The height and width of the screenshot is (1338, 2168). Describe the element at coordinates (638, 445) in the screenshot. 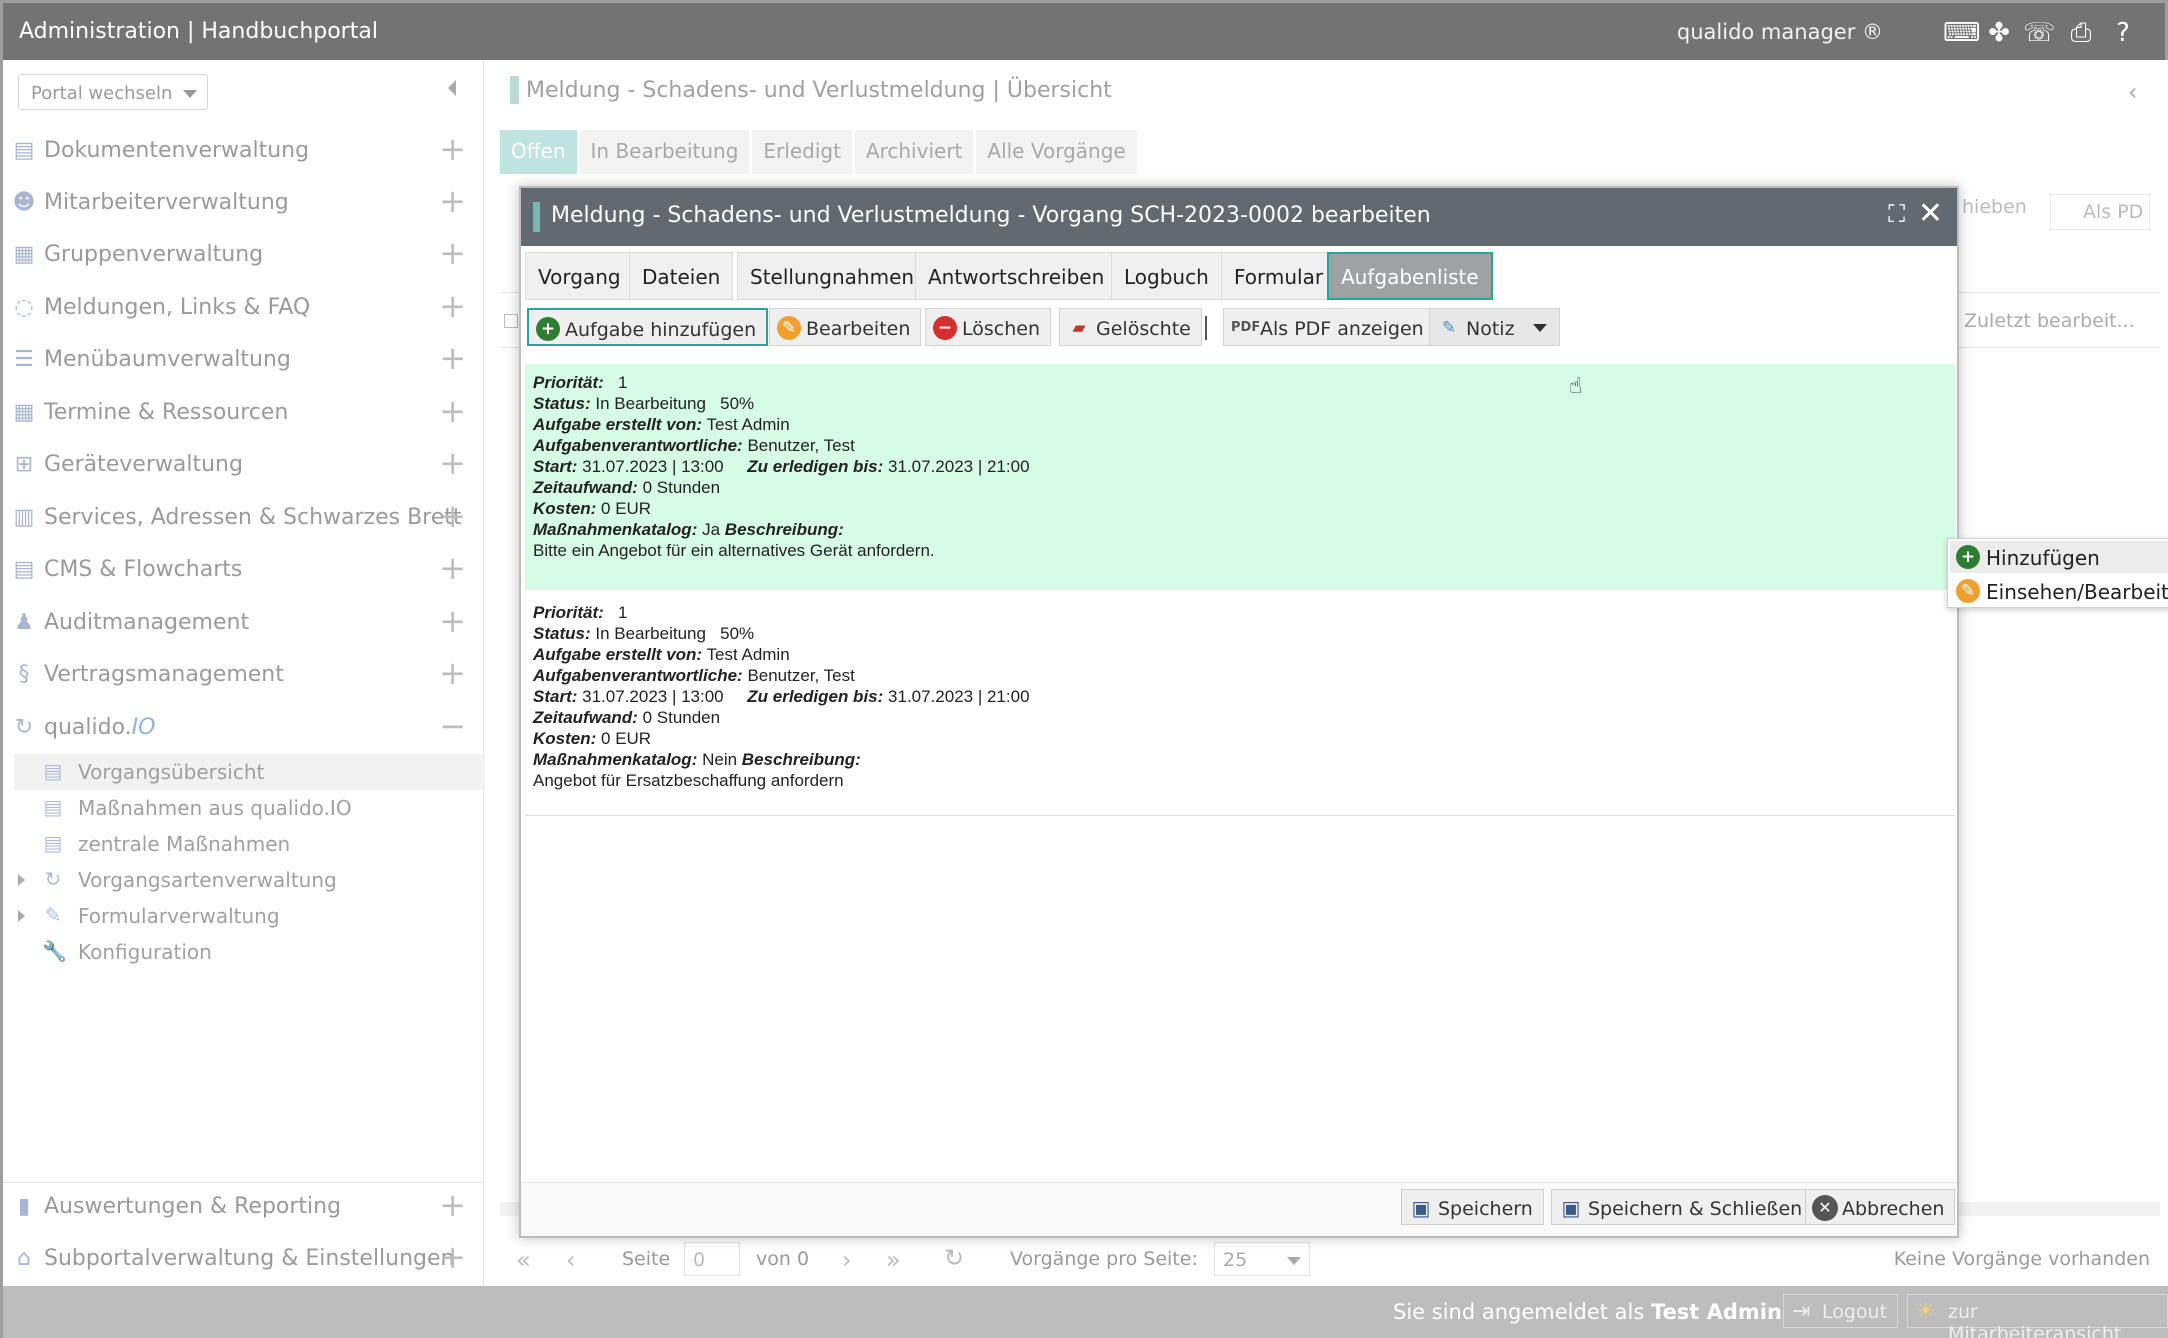

I see `responsible-label: Aufgabenverantwortliche:` at that location.